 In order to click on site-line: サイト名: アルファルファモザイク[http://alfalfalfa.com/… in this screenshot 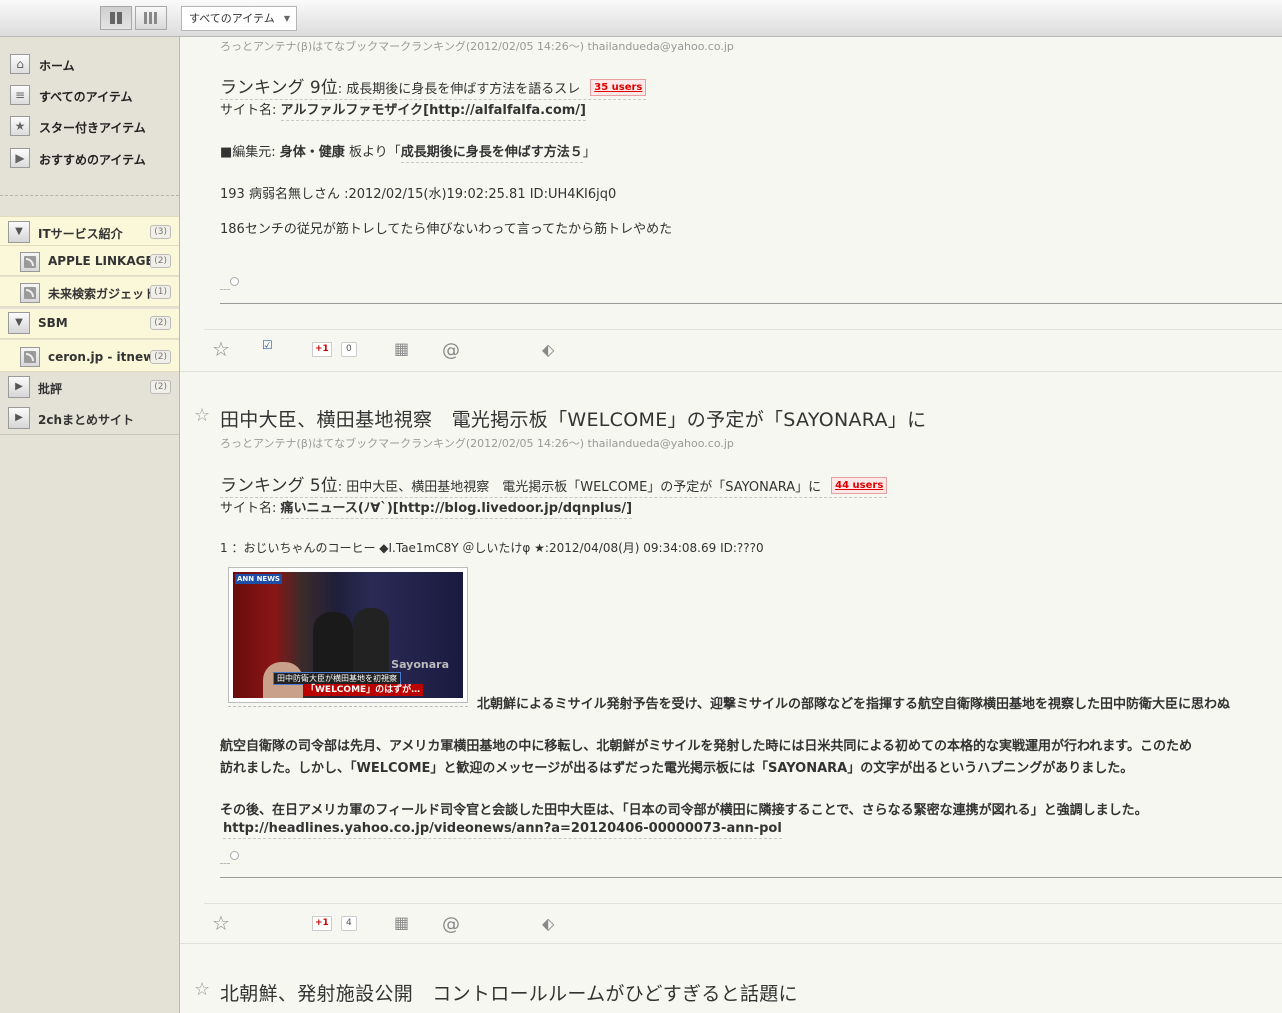, I will do `click(403, 110)`.